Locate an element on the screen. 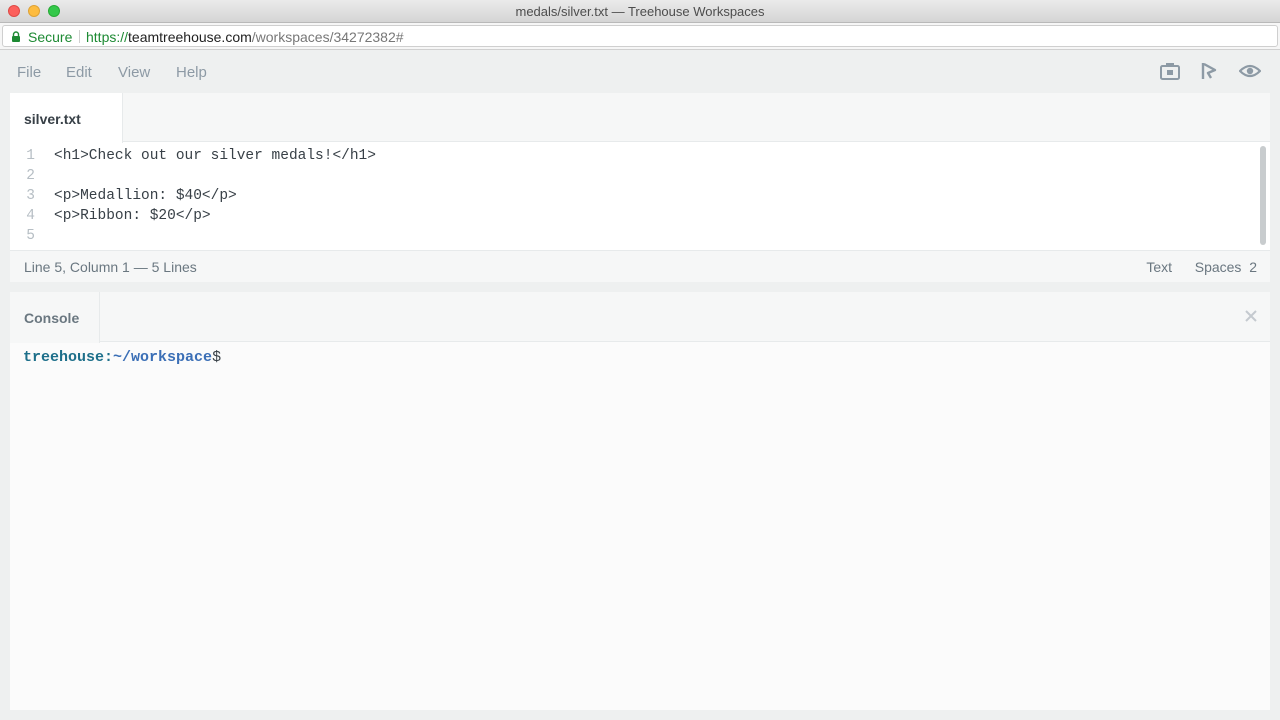 The height and width of the screenshot is (720, 1280). line-number: 5 is located at coordinates (30, 236).